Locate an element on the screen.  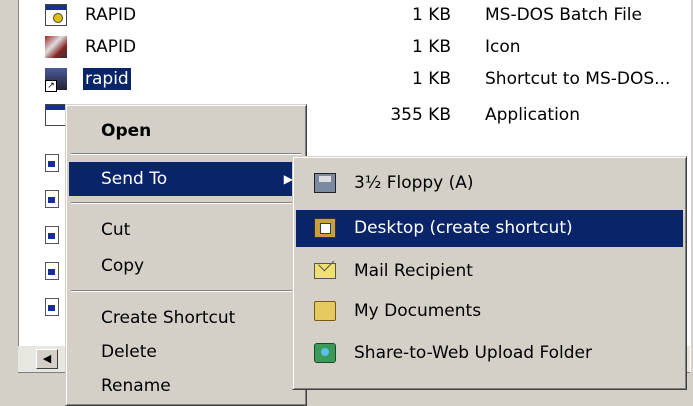
file-type: MS-DOS Batch File is located at coordinates (563, 15).